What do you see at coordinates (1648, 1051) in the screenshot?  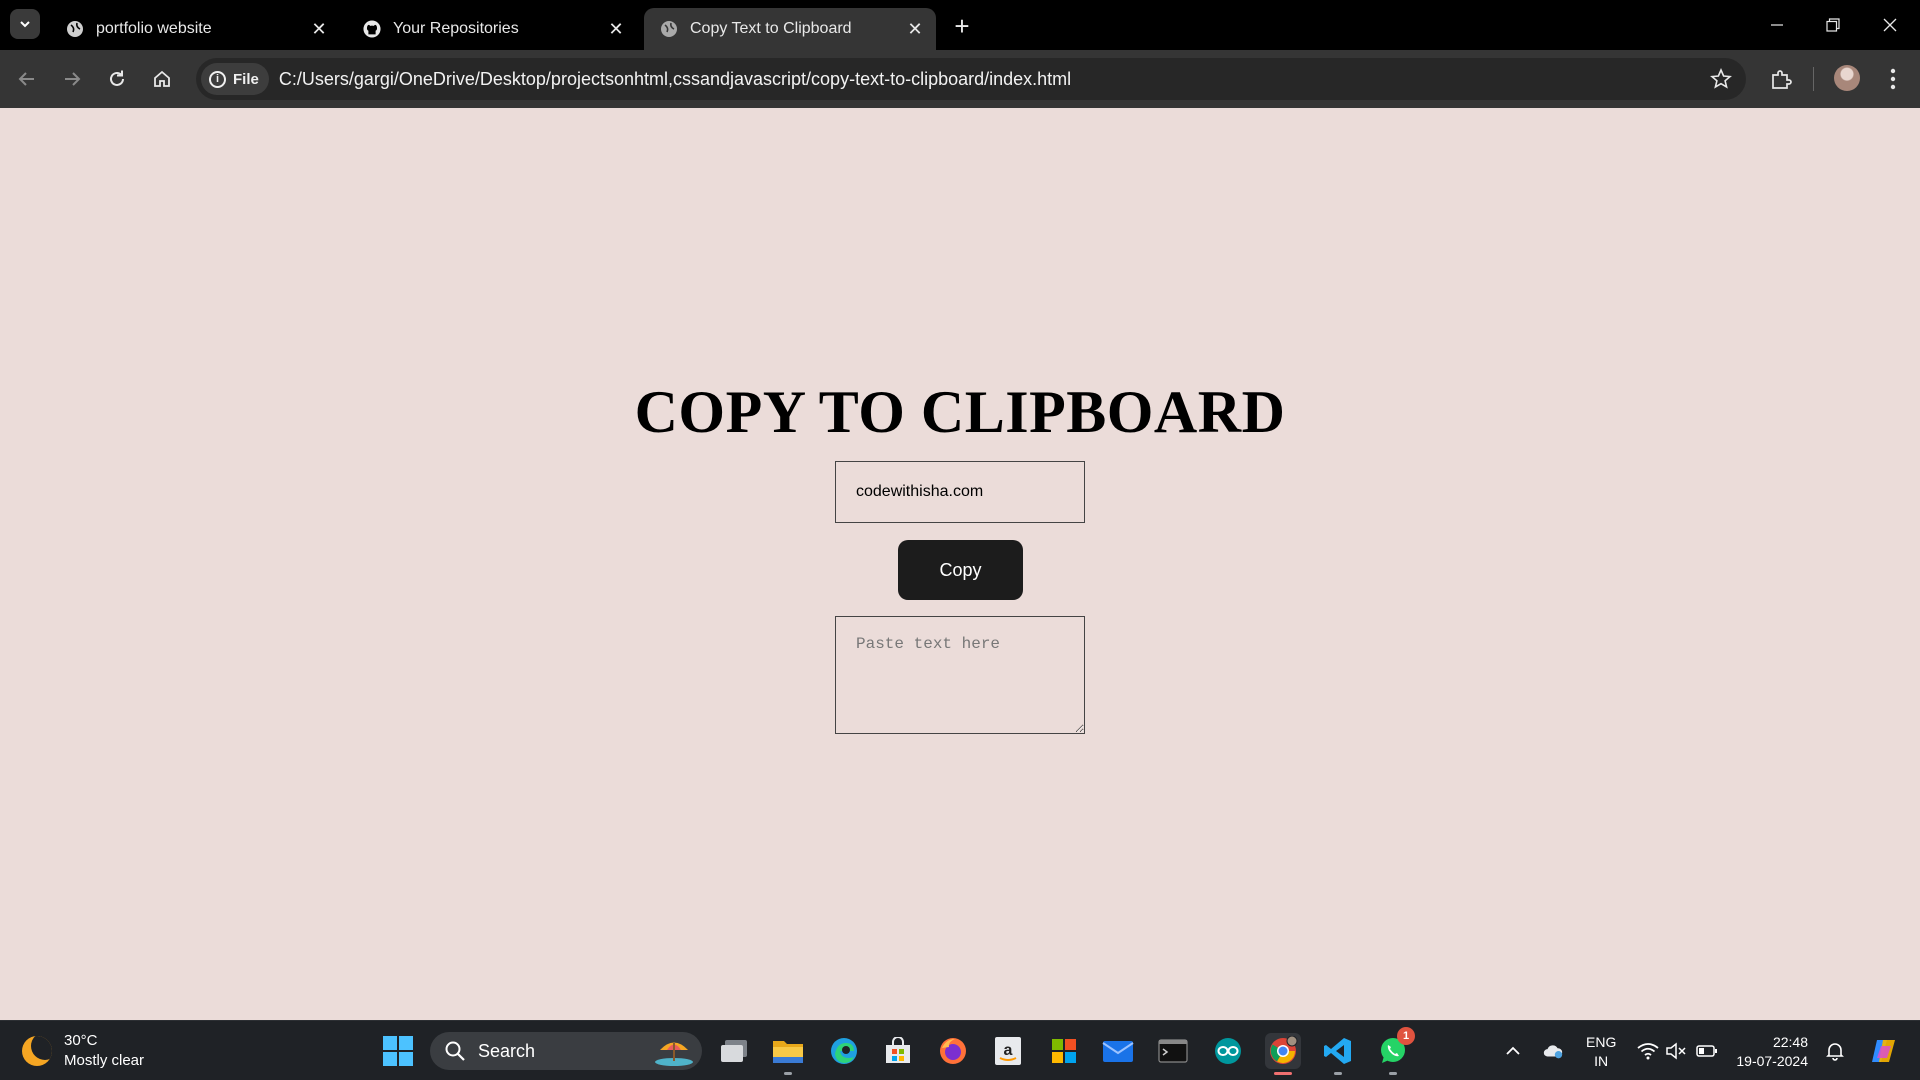 I see `wifi-tray-icon` at bounding box center [1648, 1051].